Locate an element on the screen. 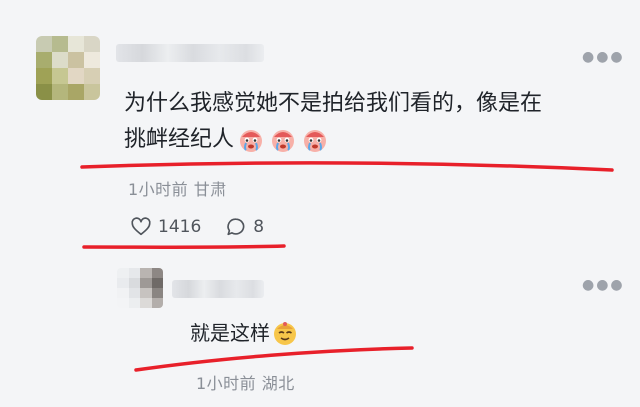  more-options-icon: ●●● is located at coordinates (603, 57).